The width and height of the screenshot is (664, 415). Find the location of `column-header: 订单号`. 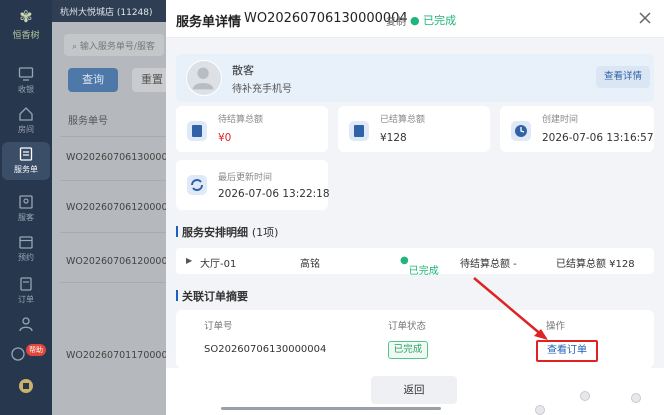

column-header: 订单号 is located at coordinates (218, 326).